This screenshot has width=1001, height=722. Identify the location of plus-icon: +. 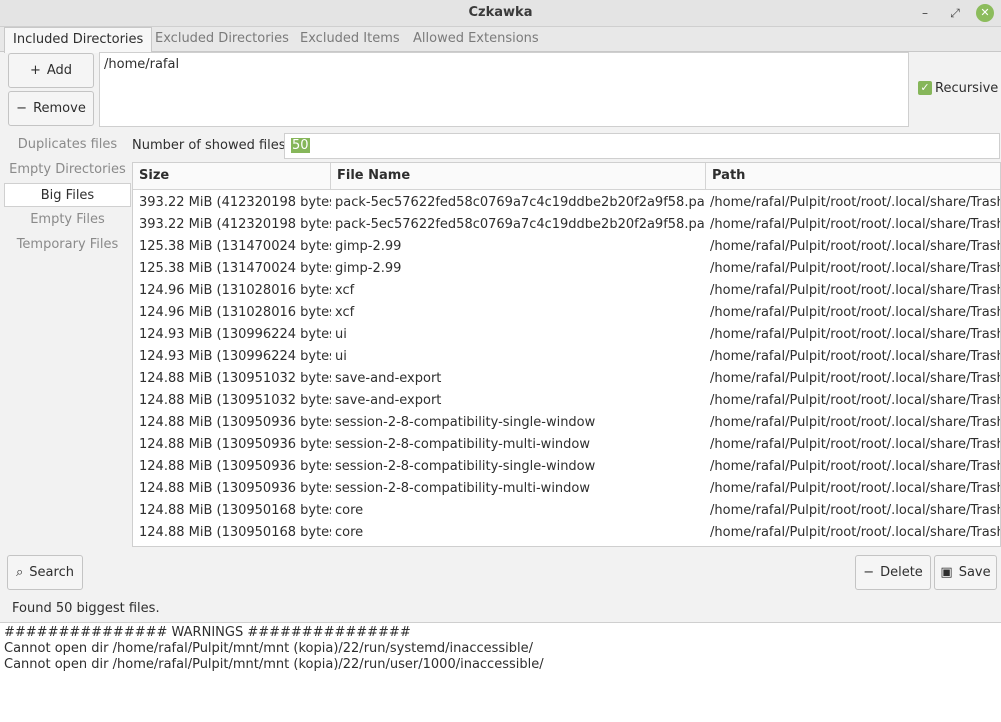
(35, 70).